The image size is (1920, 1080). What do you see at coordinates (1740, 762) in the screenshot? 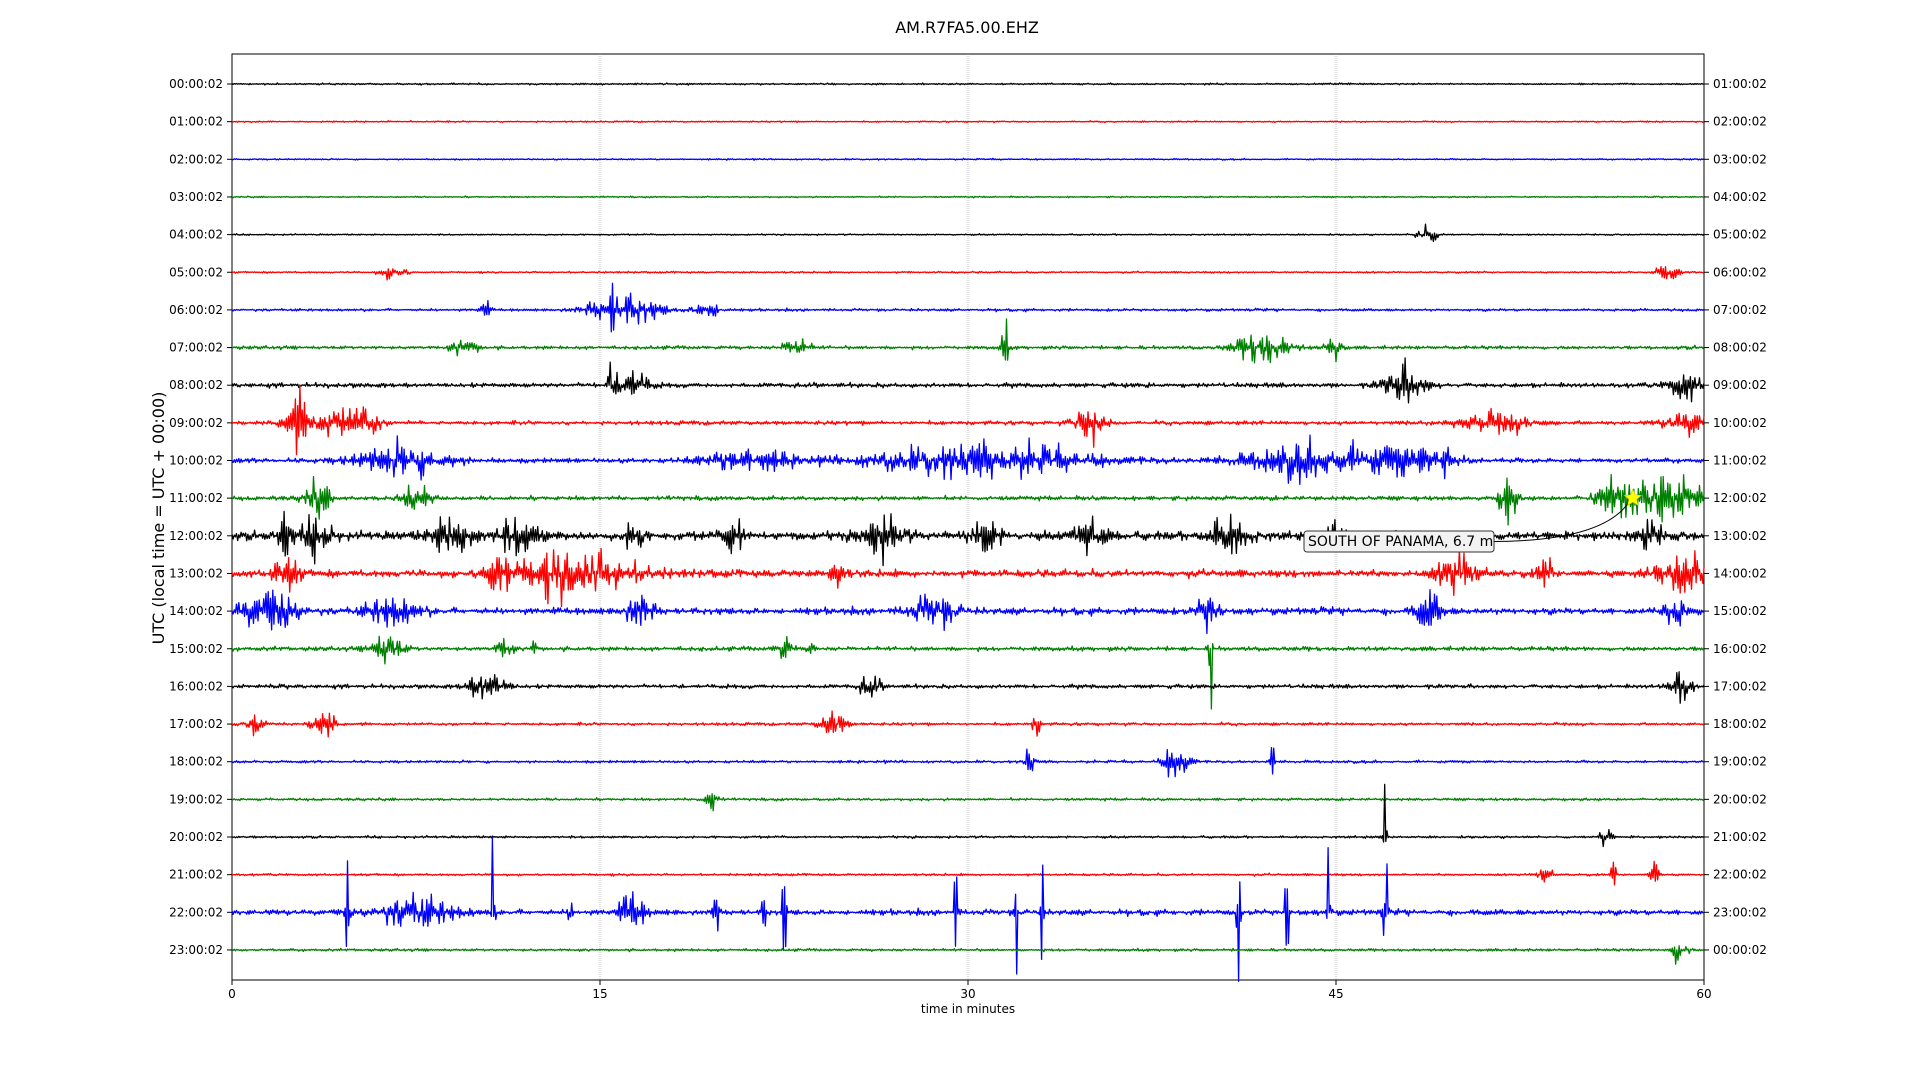
I see `right-label-18: 19:00:02` at bounding box center [1740, 762].